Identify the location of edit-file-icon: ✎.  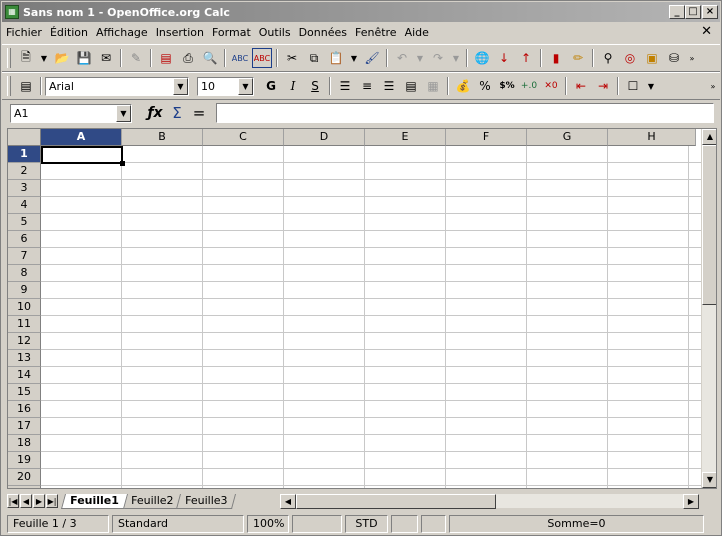
(136, 58).